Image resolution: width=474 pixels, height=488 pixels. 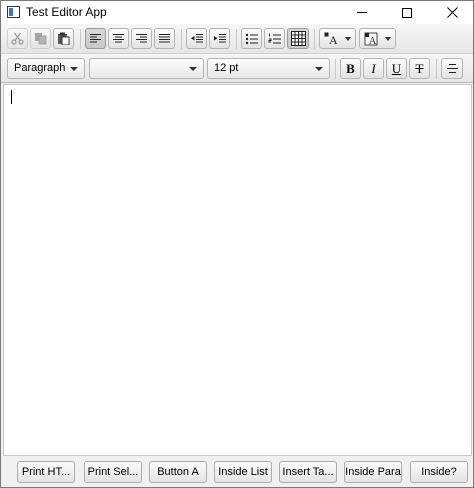 I want to click on inside-button: Inside?, so click(x=439, y=472).